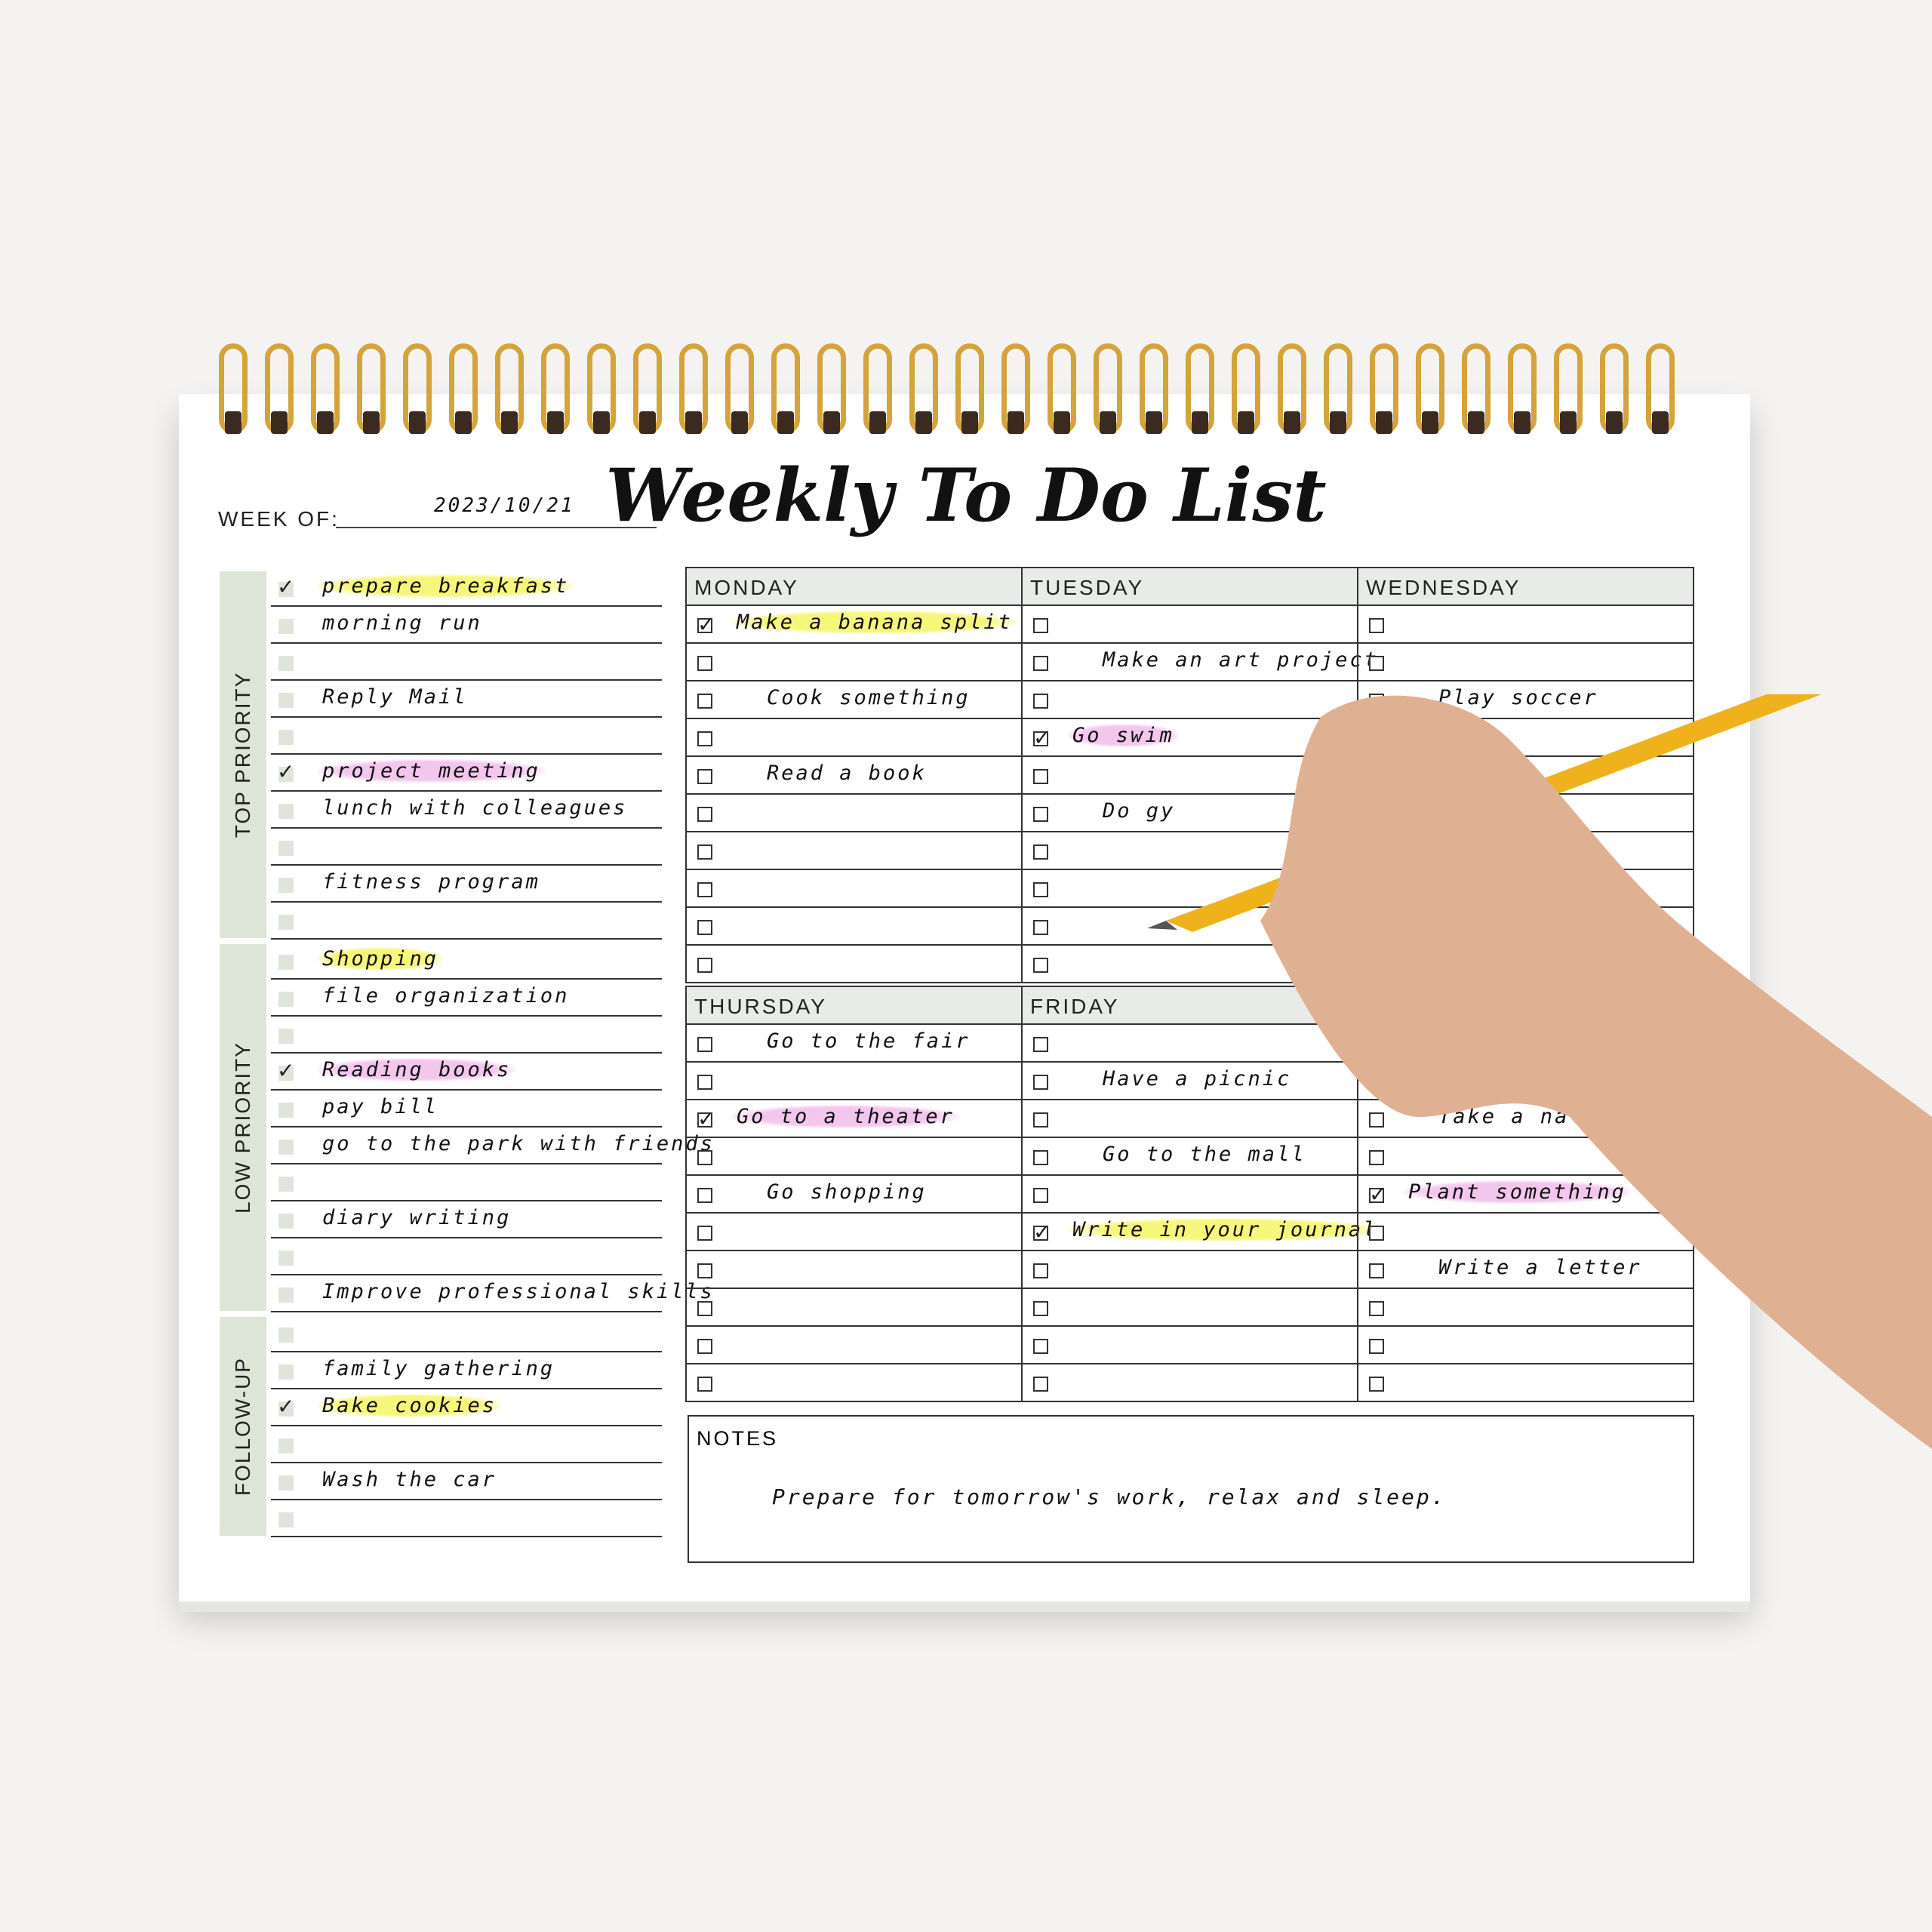  What do you see at coordinates (395, 697) in the screenshot?
I see `task-text: Reply Mail` at bounding box center [395, 697].